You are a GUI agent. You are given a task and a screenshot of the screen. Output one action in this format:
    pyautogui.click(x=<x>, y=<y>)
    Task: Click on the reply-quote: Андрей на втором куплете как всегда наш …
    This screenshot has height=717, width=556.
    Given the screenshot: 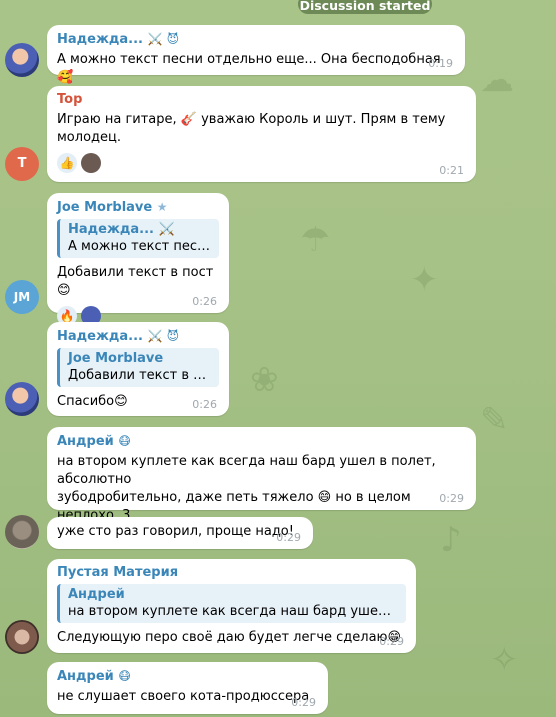 What is the action you would take?
    pyautogui.click(x=231, y=603)
    